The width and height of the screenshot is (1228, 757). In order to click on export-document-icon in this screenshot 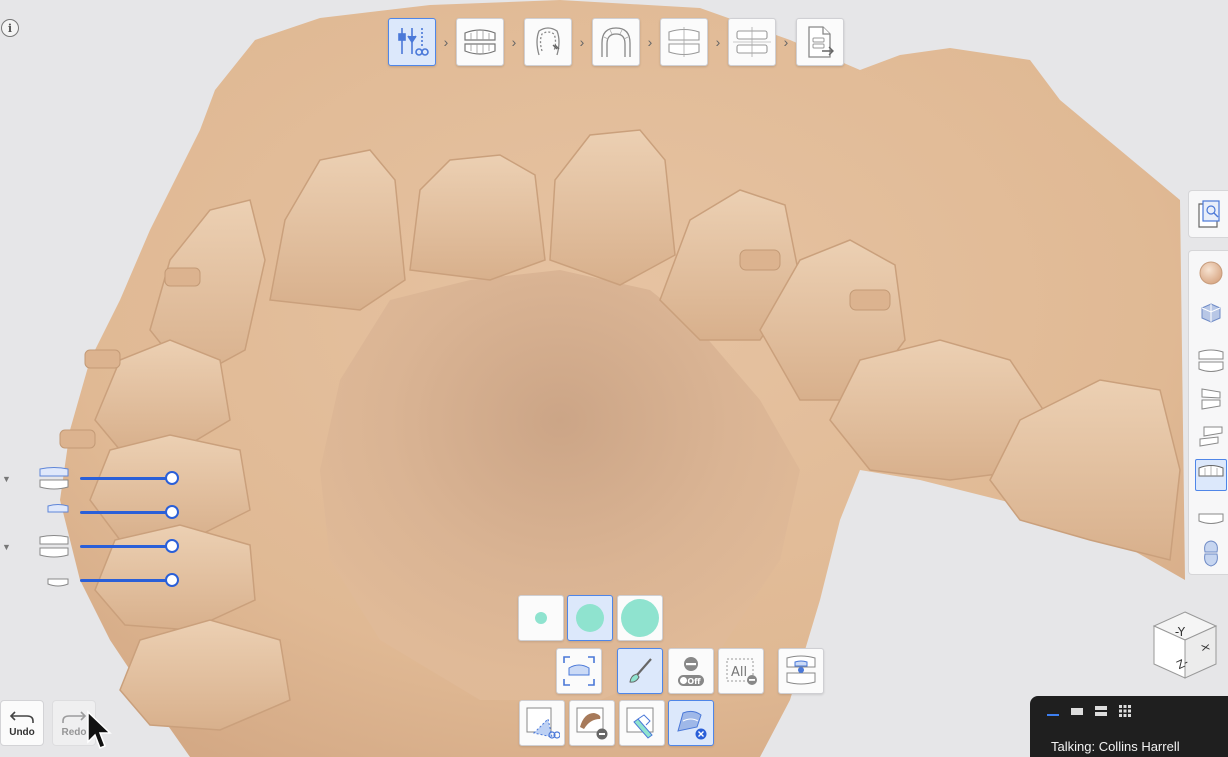, I will do `click(821, 42)`.